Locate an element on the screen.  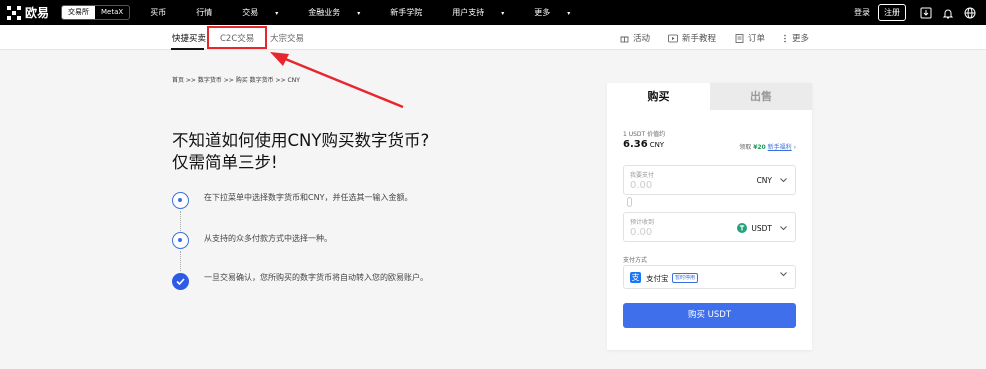
promo-prefix: 领取 is located at coordinates (745, 147).